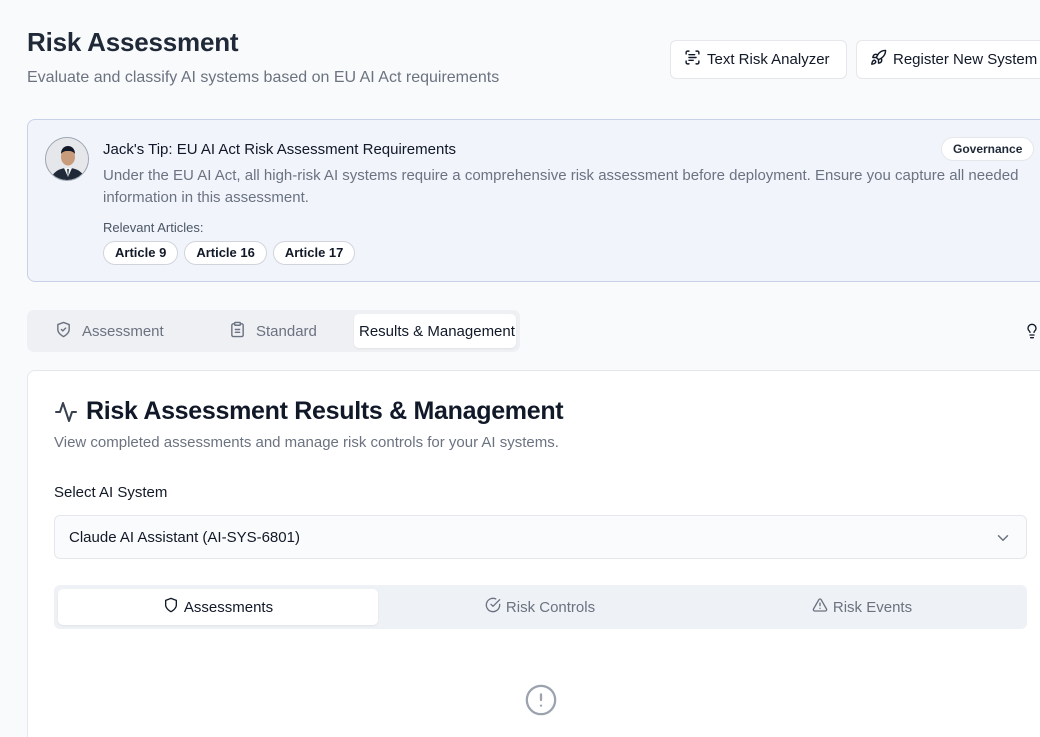 The image size is (1040, 737). What do you see at coordinates (184, 537) in the screenshot?
I see `selected-system-value: Claude AI Assistant (AI-SYS-6801)` at bounding box center [184, 537].